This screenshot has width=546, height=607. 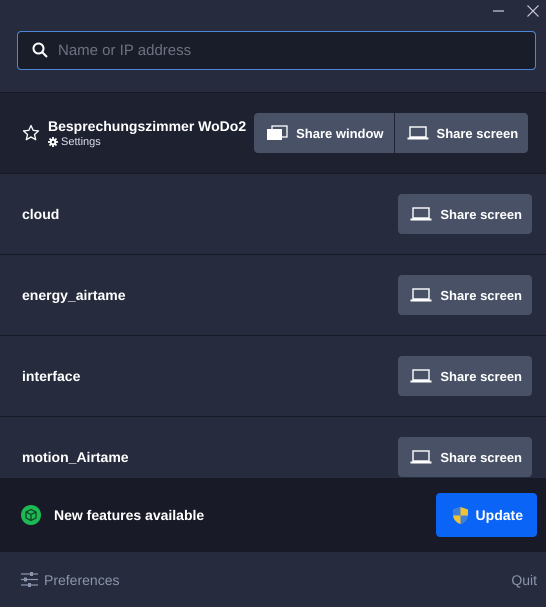 I want to click on device-row: Besprechungszimmer WoDo2 Settings Share window Share screen, so click(x=273, y=132).